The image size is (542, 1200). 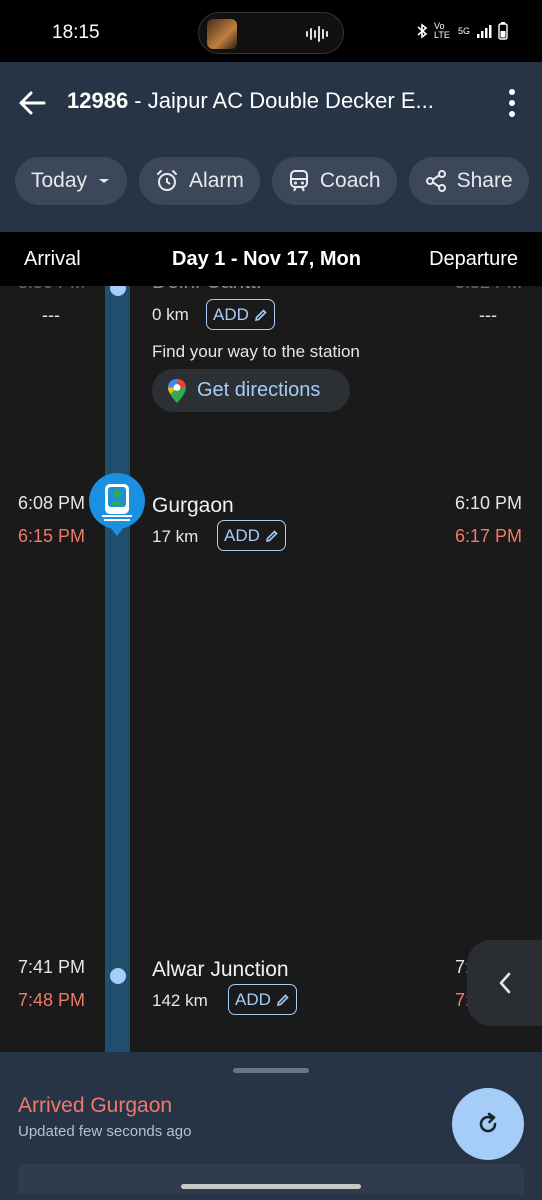 What do you see at coordinates (117, 504) in the screenshot?
I see `current-train-icon` at bounding box center [117, 504].